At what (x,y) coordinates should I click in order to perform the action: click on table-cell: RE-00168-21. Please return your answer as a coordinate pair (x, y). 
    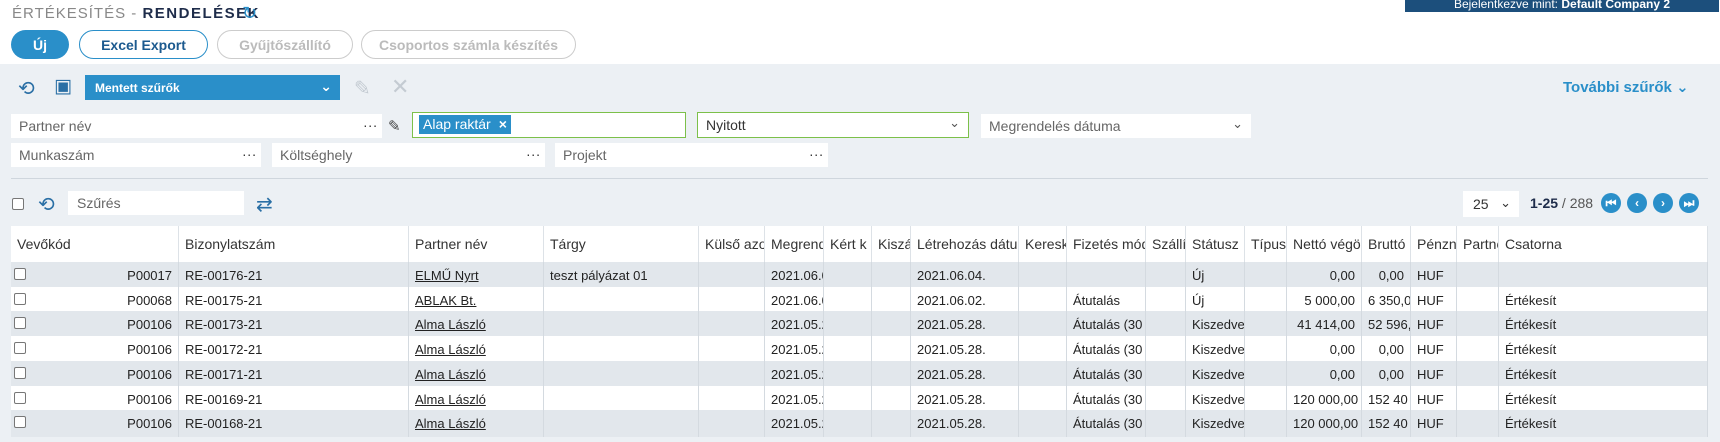
    Looking at the image, I should click on (294, 424).